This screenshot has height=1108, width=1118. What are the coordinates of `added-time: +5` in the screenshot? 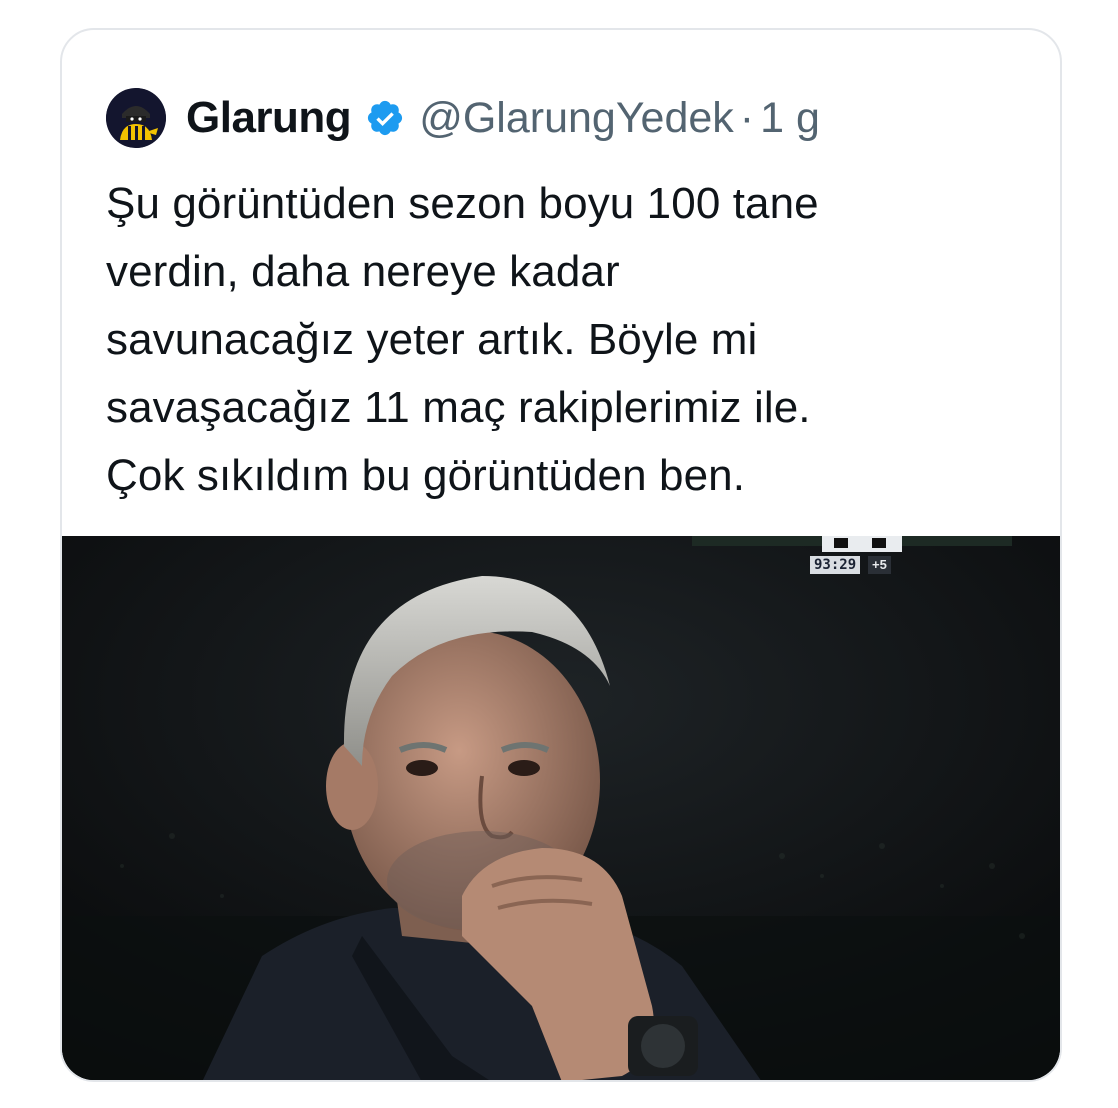 It's located at (879, 565).